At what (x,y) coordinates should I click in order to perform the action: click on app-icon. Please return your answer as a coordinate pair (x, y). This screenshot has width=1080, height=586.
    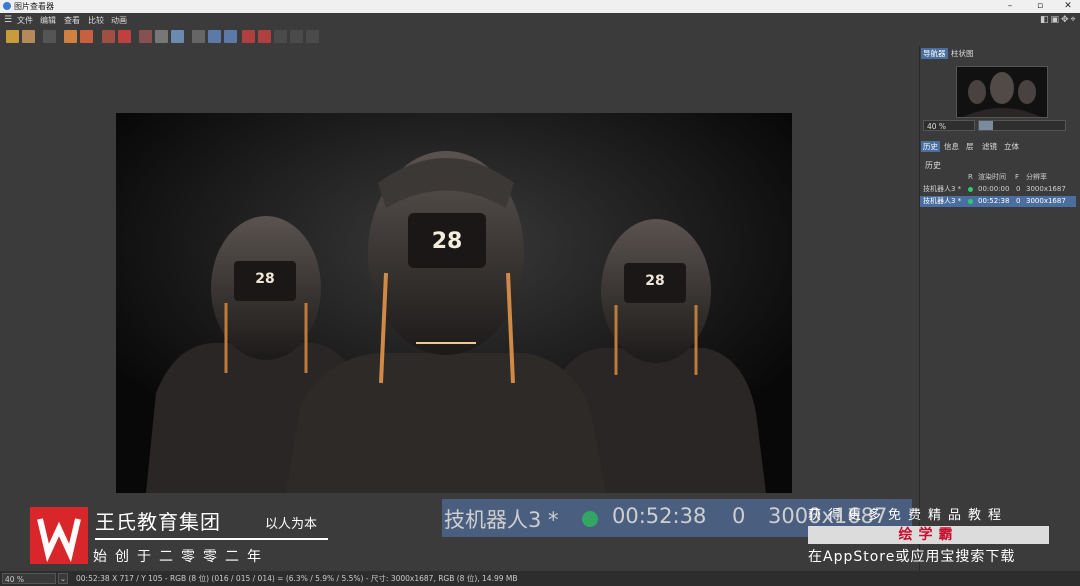
    Looking at the image, I should click on (7, 6).